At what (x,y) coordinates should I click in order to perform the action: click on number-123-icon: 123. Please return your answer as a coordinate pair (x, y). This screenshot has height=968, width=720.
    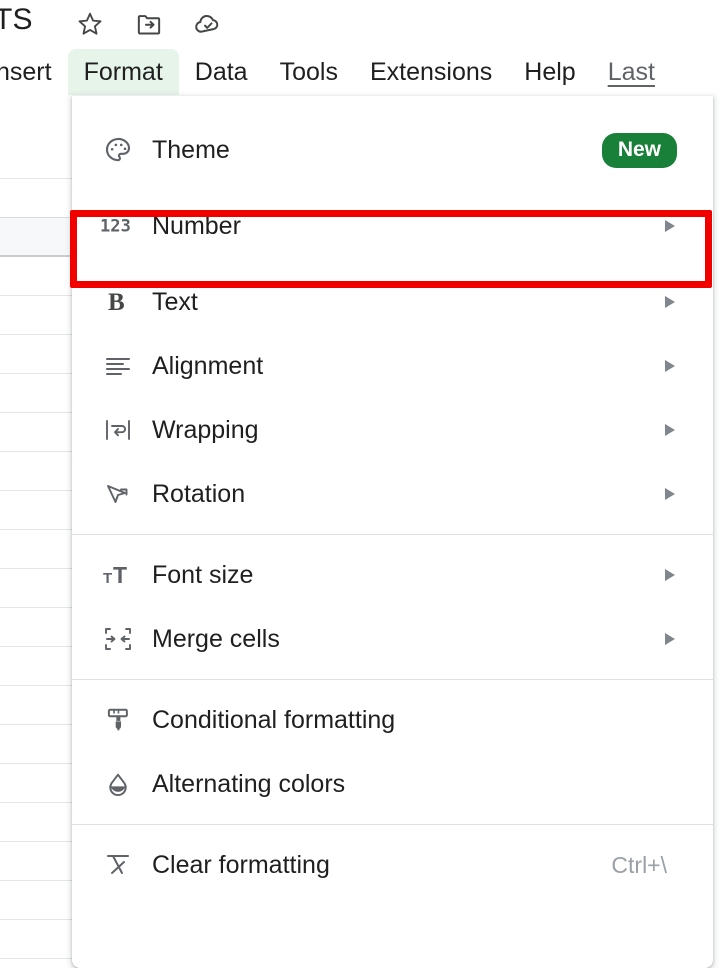
    Looking at the image, I should click on (118, 226).